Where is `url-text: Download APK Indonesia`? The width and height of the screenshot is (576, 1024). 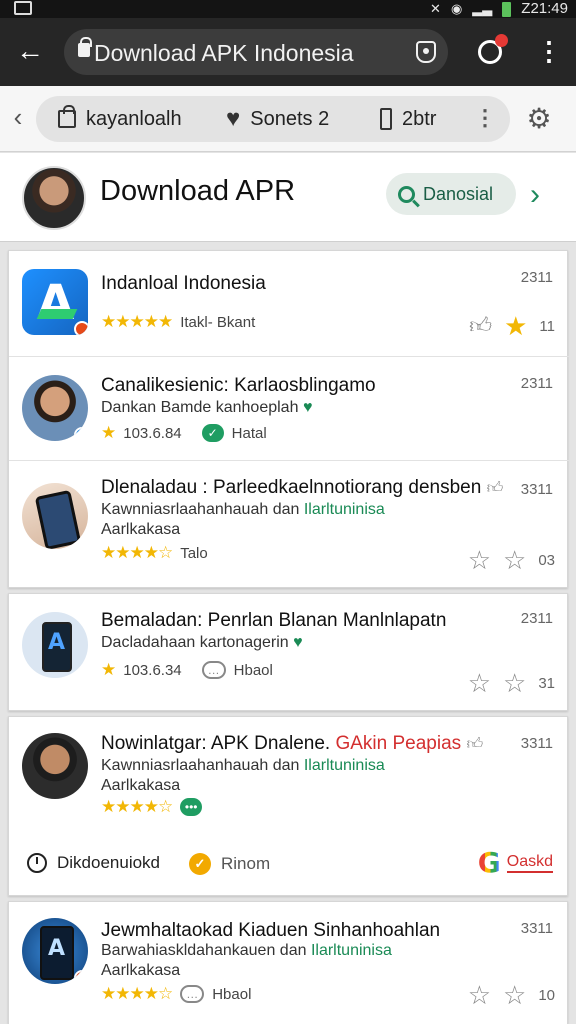
url-text: Download APK Indonesia is located at coordinates (224, 53).